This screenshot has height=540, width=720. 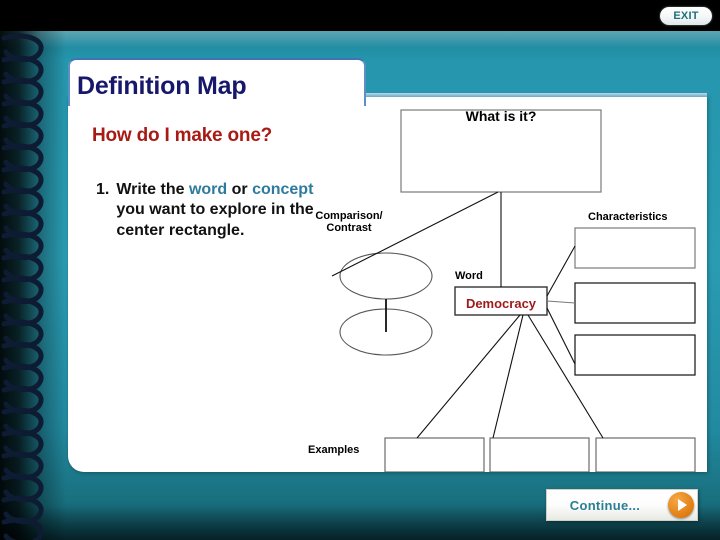 I want to click on page-subtitle: How do I make one?, so click(x=182, y=135).